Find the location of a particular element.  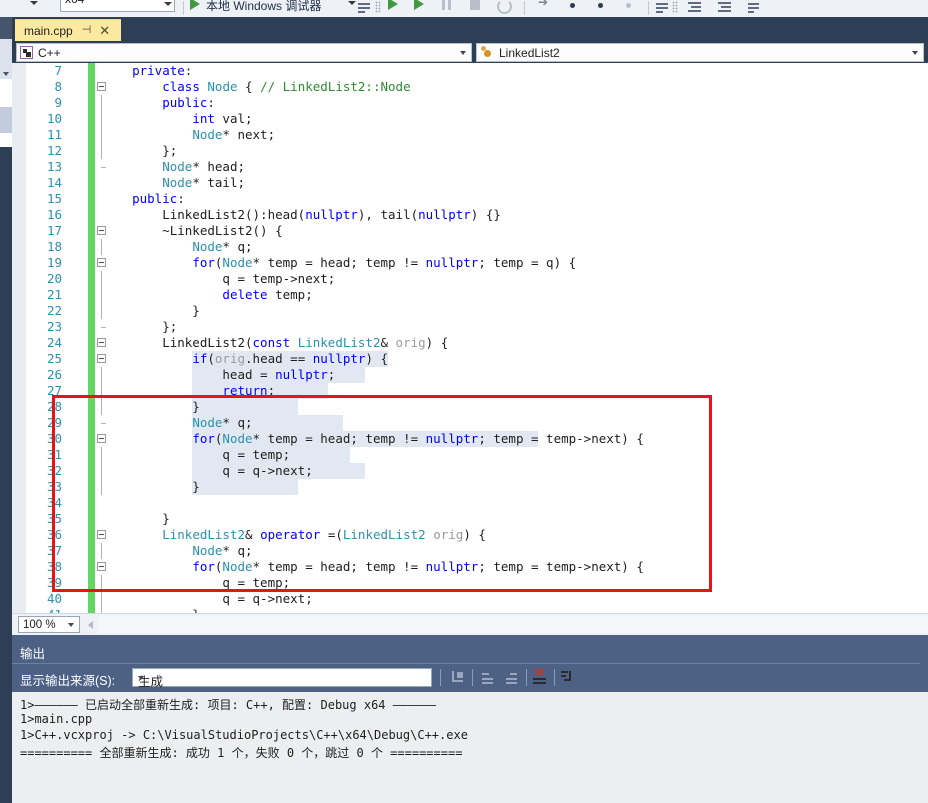

code-line: 13 Node* head; is located at coordinates (470, 167).